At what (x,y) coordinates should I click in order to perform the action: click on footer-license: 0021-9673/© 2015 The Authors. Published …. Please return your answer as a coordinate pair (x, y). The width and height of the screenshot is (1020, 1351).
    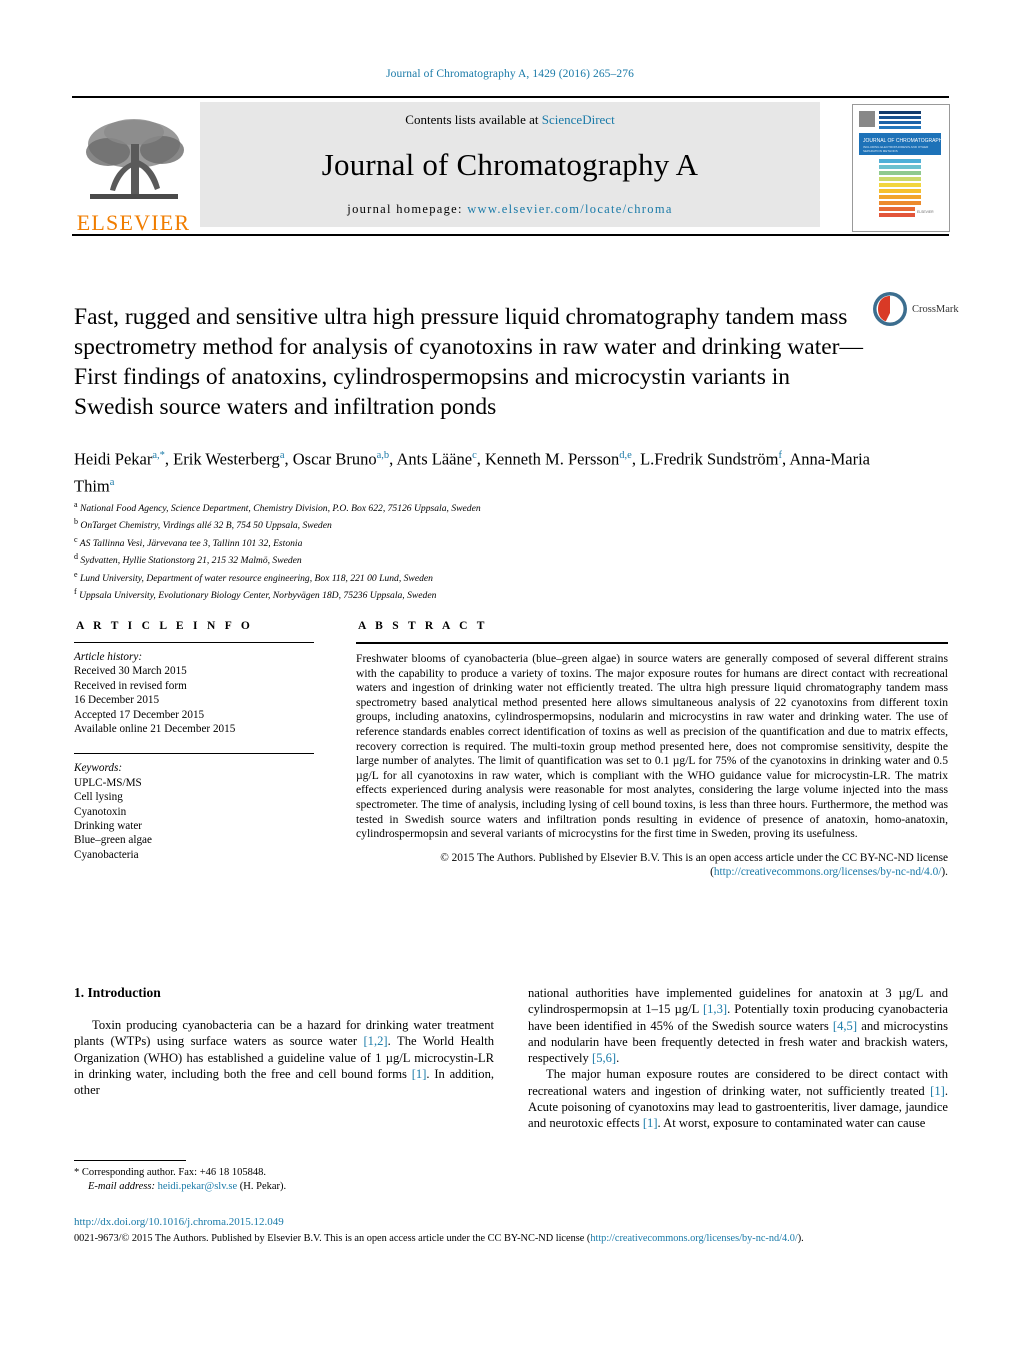
    Looking at the image, I should click on (514, 1239).